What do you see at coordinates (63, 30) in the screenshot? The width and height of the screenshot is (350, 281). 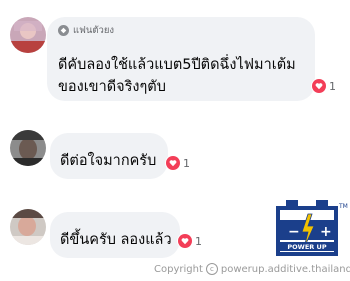 I see `badge-icon` at bounding box center [63, 30].